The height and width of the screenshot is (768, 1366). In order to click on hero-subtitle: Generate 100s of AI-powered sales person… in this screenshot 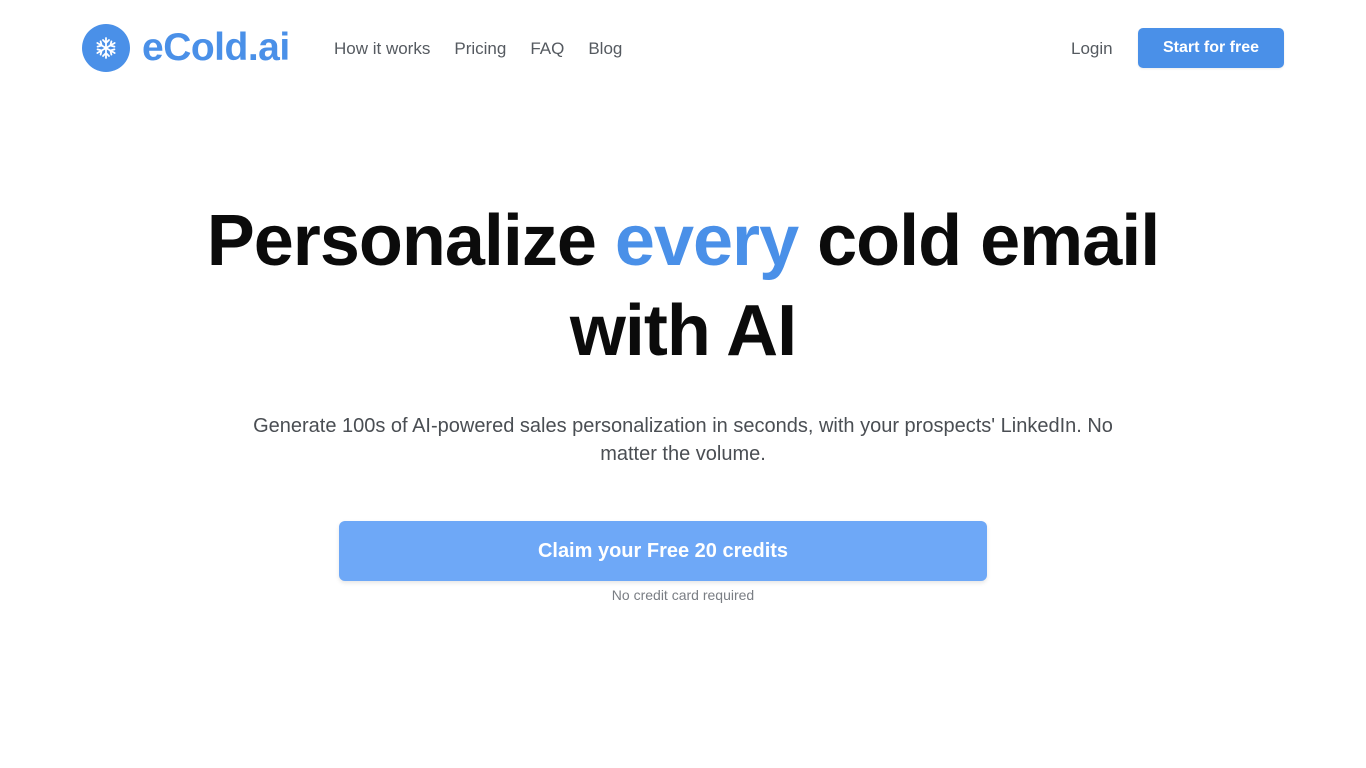, I will do `click(683, 440)`.